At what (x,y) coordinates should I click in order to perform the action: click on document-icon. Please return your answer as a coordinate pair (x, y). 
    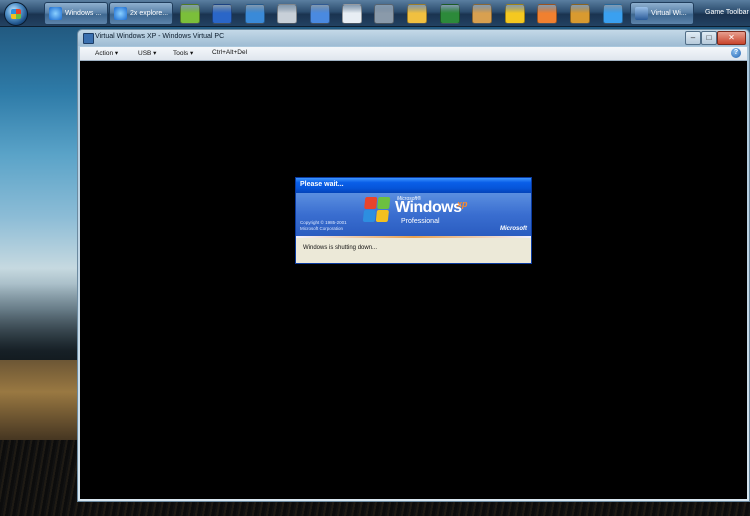
    Looking at the image, I should click on (352, 14).